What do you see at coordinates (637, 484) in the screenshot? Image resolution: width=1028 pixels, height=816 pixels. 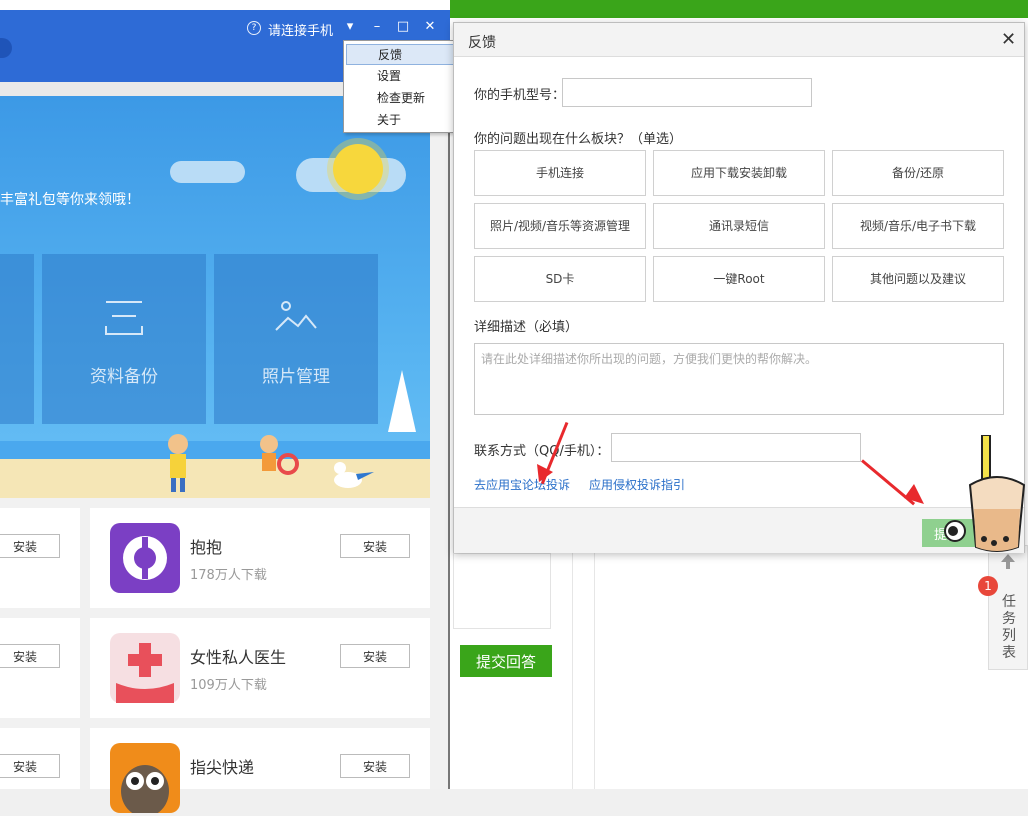 I see `infringement-guide-link: 应用侵权投诉指引` at bounding box center [637, 484].